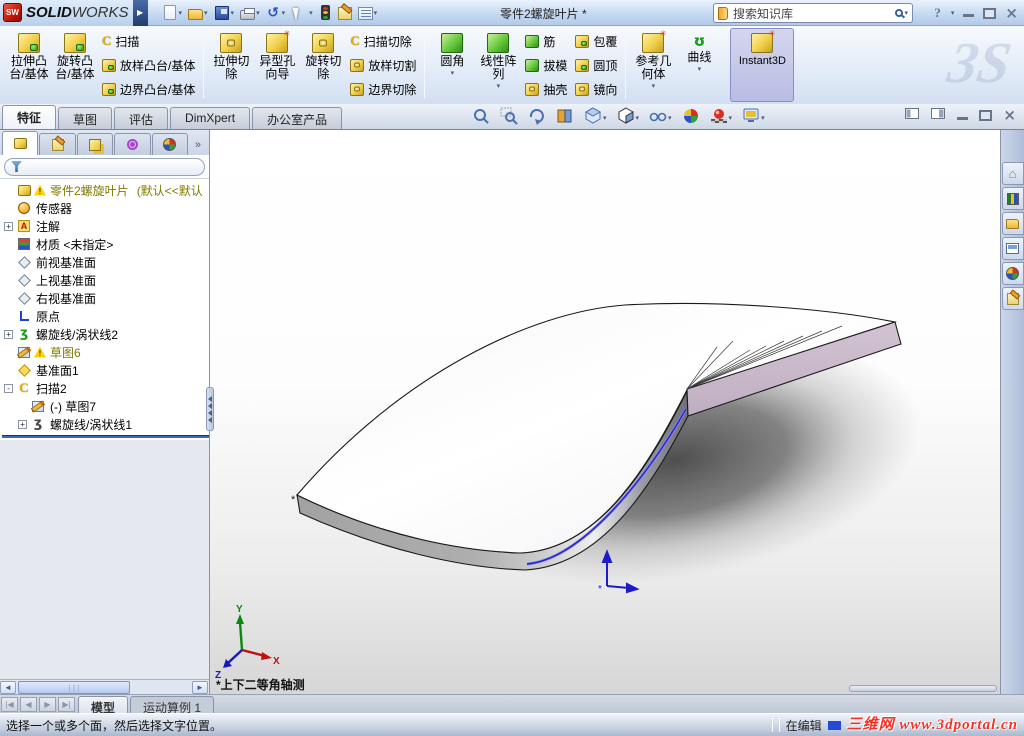 This screenshot has height=736, width=1024. I want to click on panel-tabs-overflow-button: », so click(198, 147).